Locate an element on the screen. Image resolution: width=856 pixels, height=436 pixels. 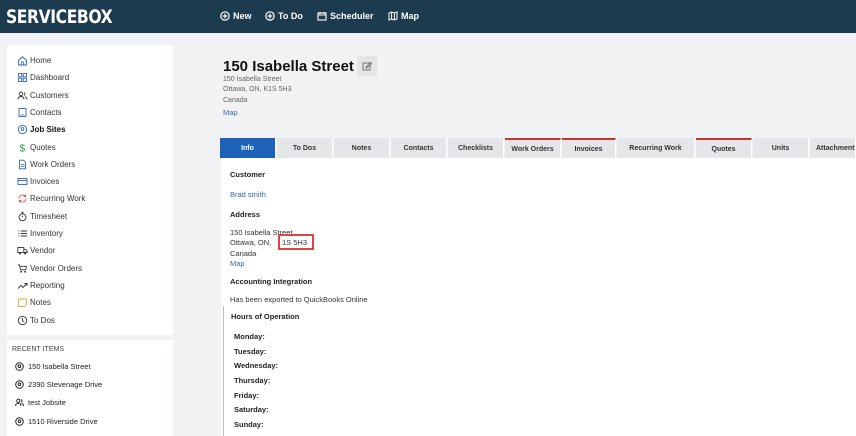
edit-button is located at coordinates (367, 66).